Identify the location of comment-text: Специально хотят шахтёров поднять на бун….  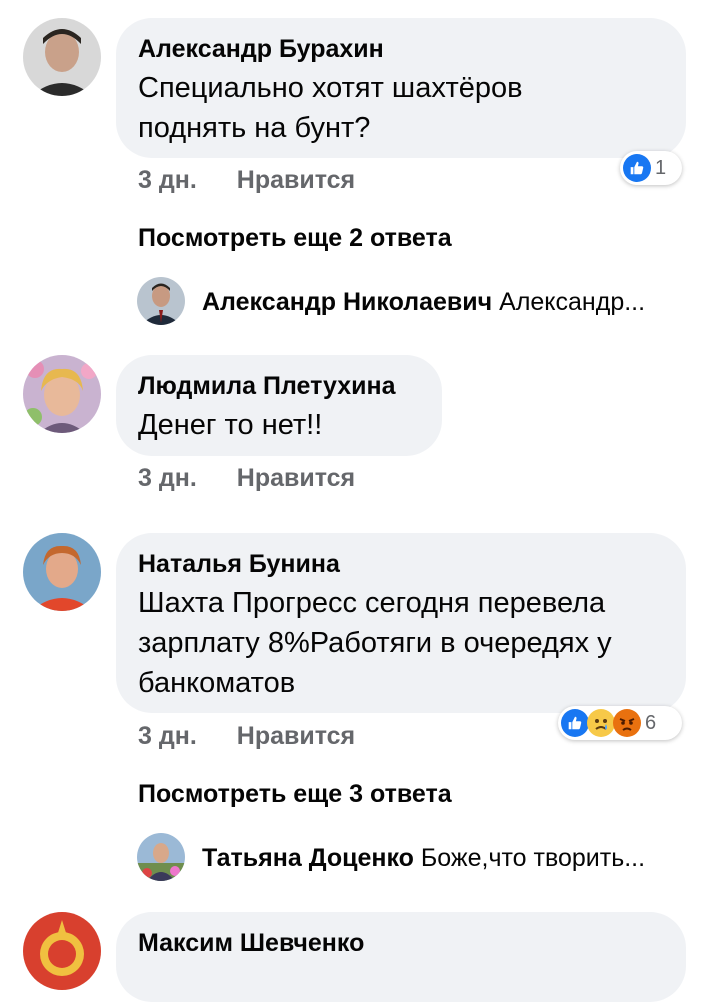
(330, 108).